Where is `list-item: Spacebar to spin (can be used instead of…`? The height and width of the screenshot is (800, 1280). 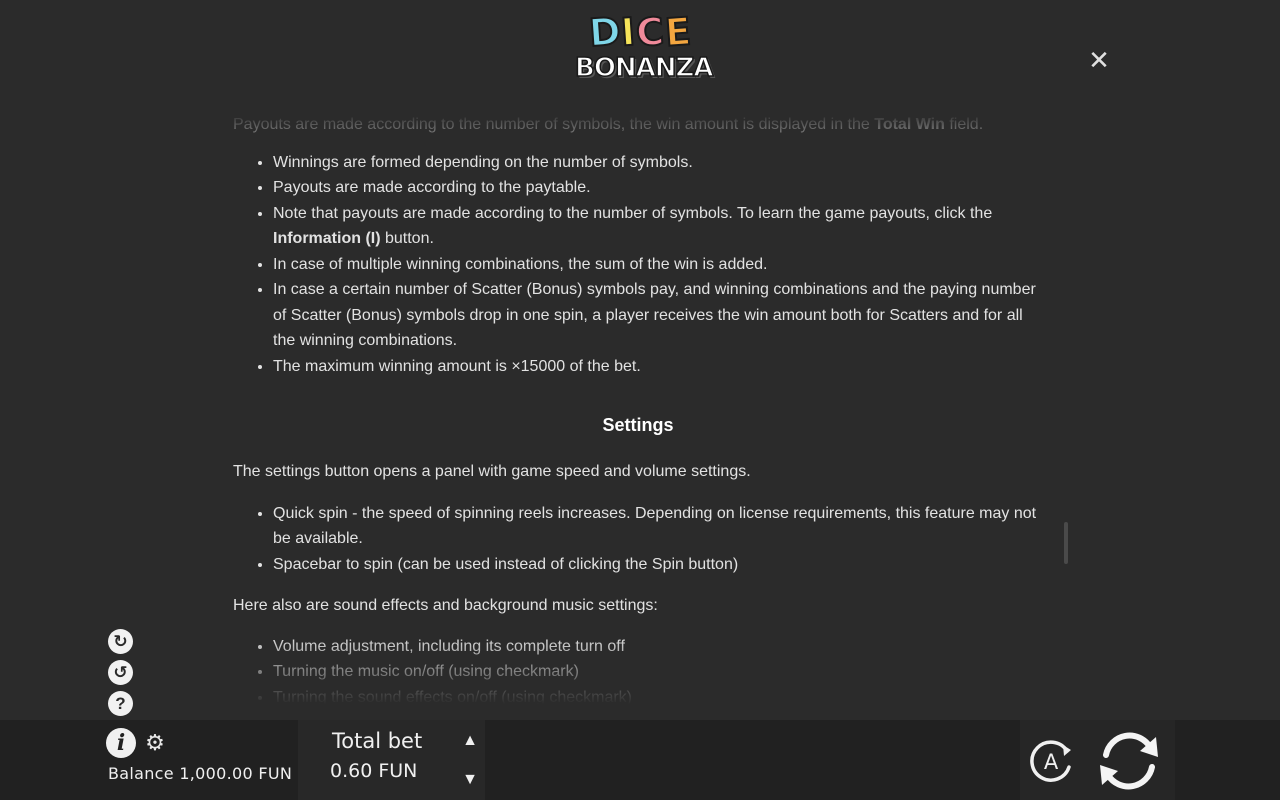 list-item: Spacebar to spin (can be used instead of… is located at coordinates (658, 565).